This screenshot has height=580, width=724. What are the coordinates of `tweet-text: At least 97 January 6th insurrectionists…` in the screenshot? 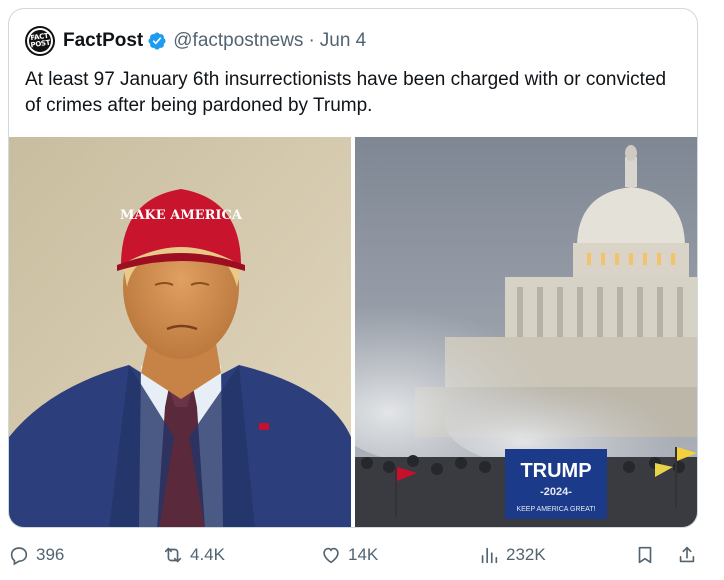 It's located at (346, 92).